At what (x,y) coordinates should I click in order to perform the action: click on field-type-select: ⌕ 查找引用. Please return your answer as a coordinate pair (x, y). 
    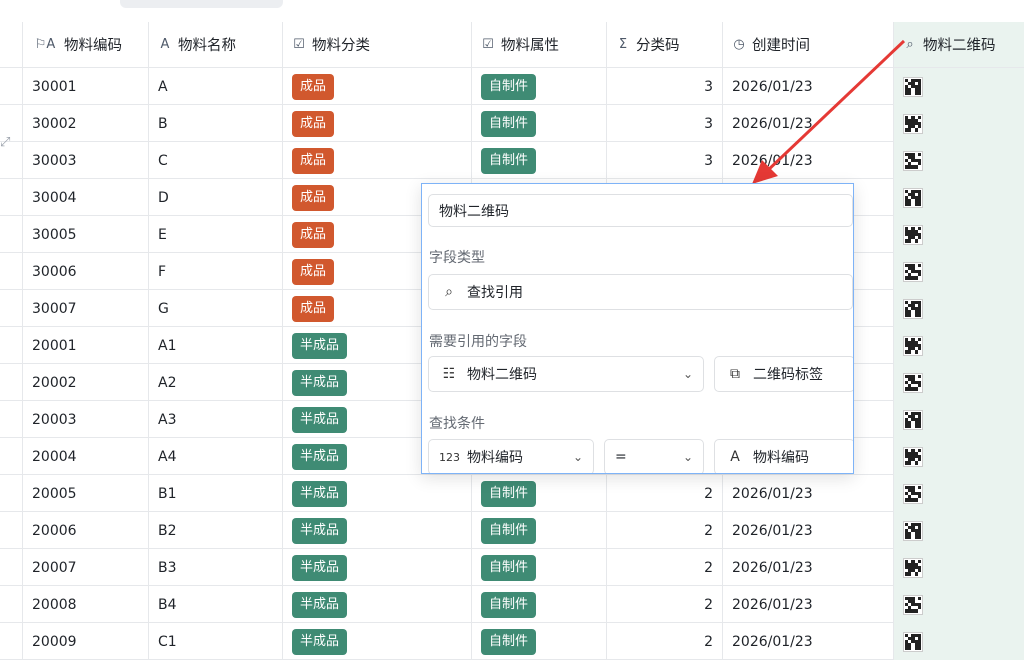
    Looking at the image, I should click on (640, 292).